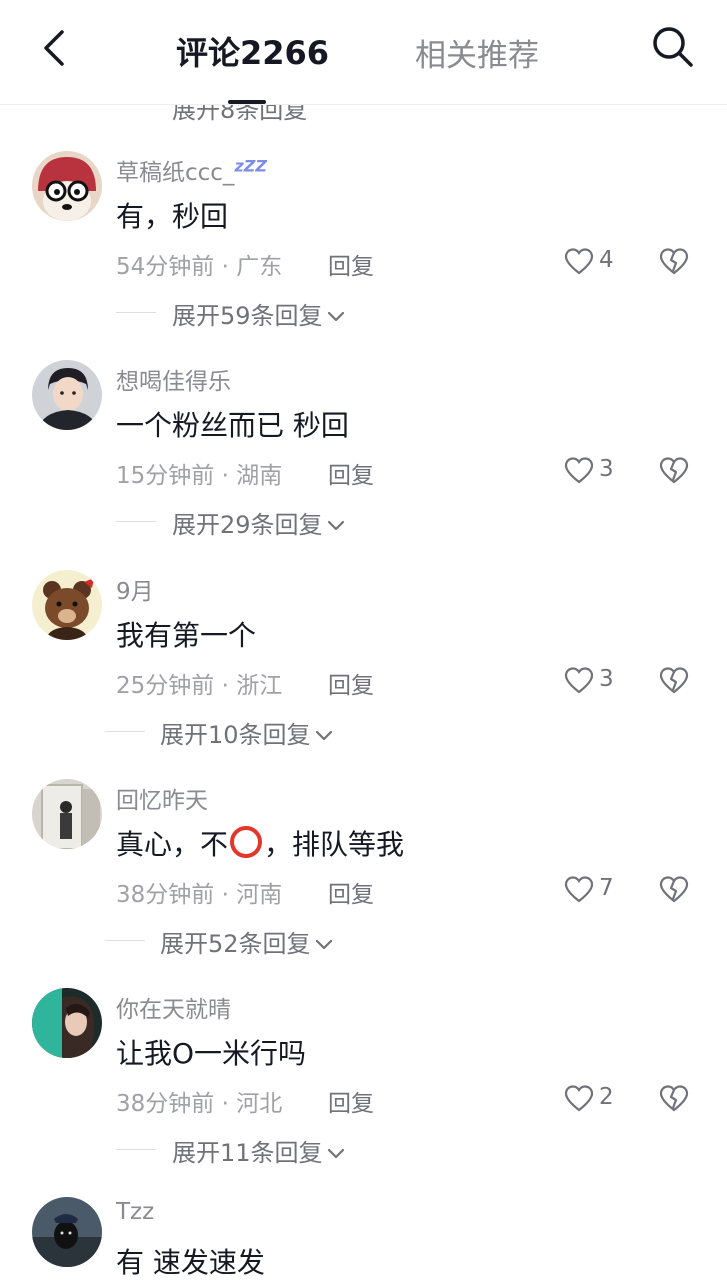 Image resolution: width=727 pixels, height=1281 pixels. What do you see at coordinates (235, 944) in the screenshot?
I see `expand-replies-label: 展开52条回复` at bounding box center [235, 944].